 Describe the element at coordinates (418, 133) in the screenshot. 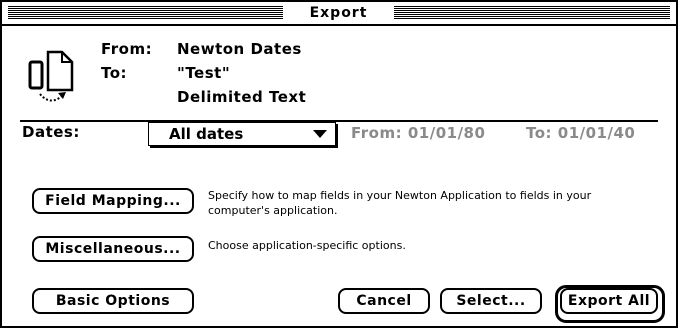

I see `from-date-field: From: 01/01/80` at that location.